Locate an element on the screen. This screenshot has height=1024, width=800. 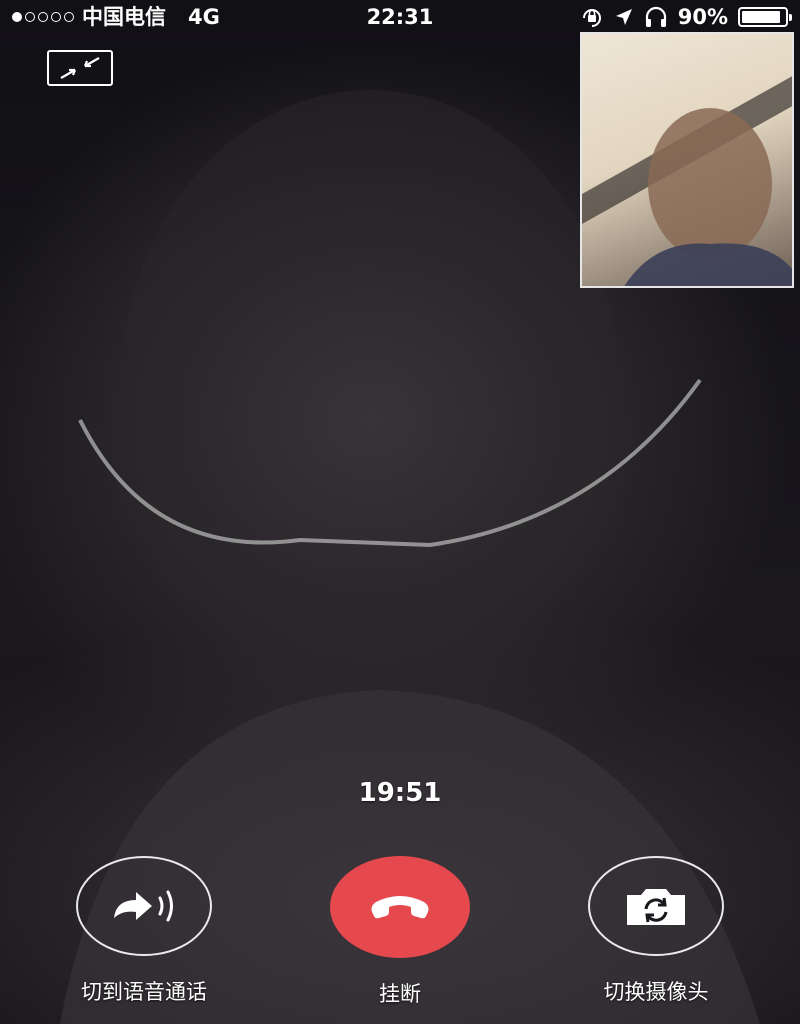
call-timer: 19:51 is located at coordinates (400, 793).